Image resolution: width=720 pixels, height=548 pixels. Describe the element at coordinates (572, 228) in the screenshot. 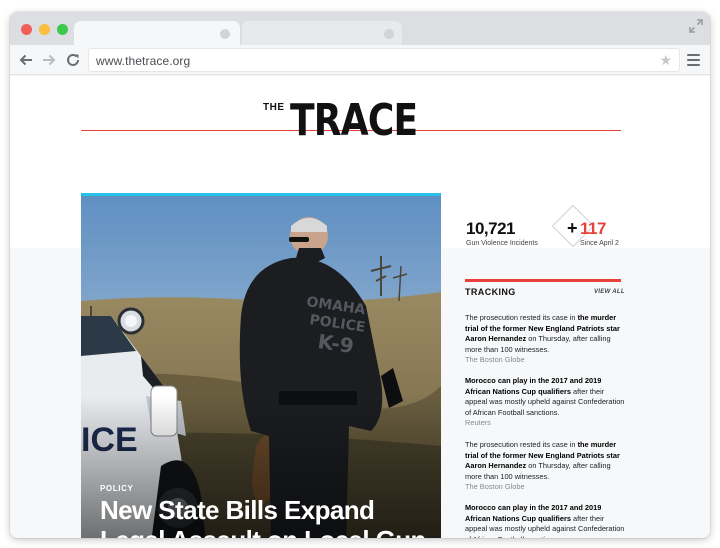

I see `plus-sign: +` at that location.